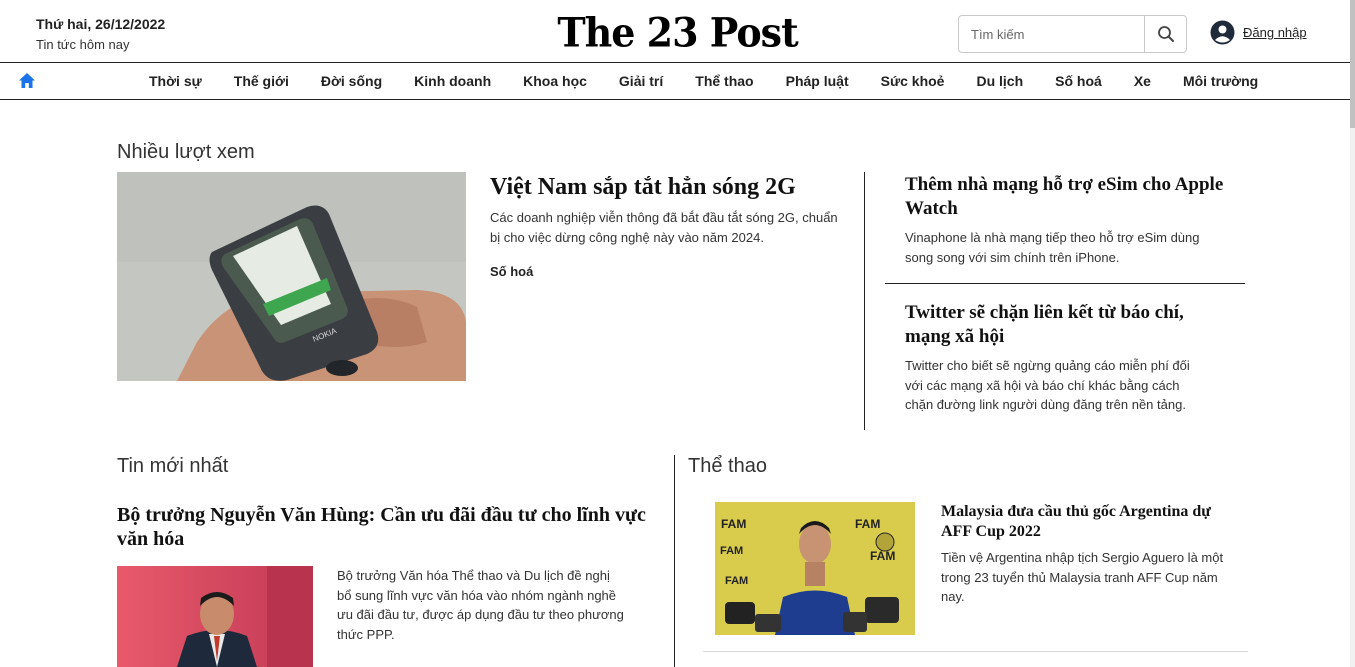  What do you see at coordinates (175, 81) in the screenshot?
I see `nav-item-thoi-su: Thời sự` at bounding box center [175, 81].